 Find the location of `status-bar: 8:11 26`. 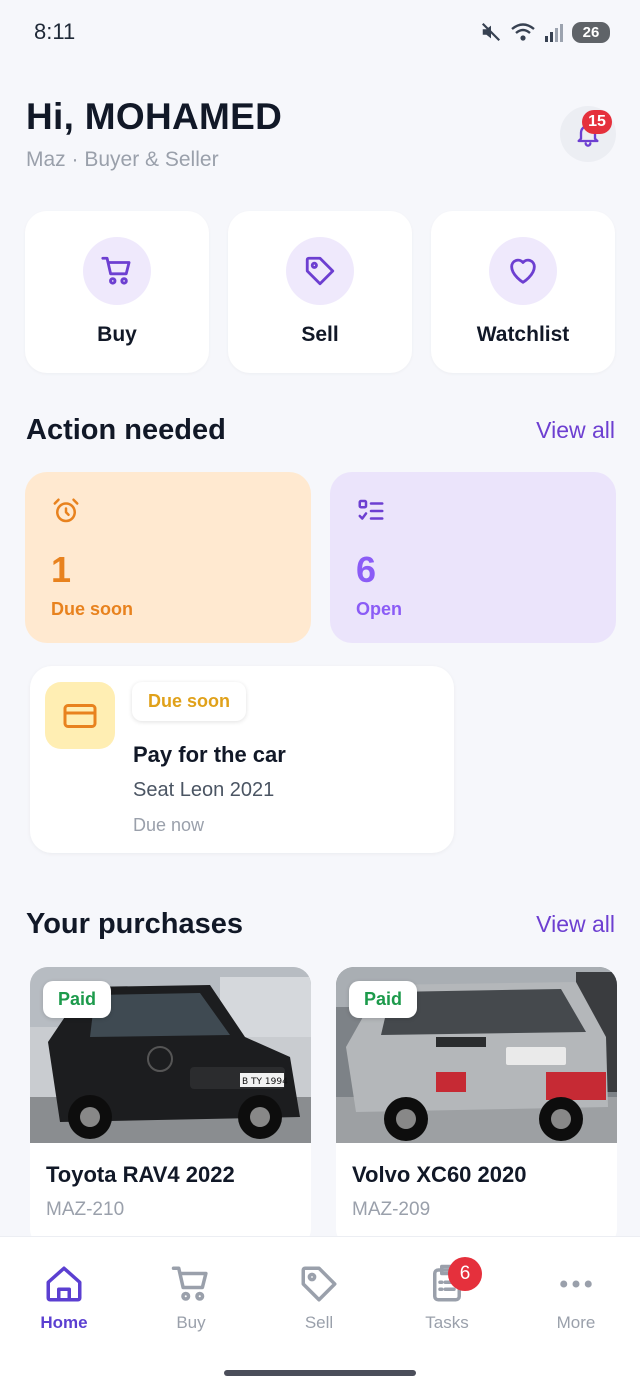

status-bar: 8:11 26 is located at coordinates (320, 32).